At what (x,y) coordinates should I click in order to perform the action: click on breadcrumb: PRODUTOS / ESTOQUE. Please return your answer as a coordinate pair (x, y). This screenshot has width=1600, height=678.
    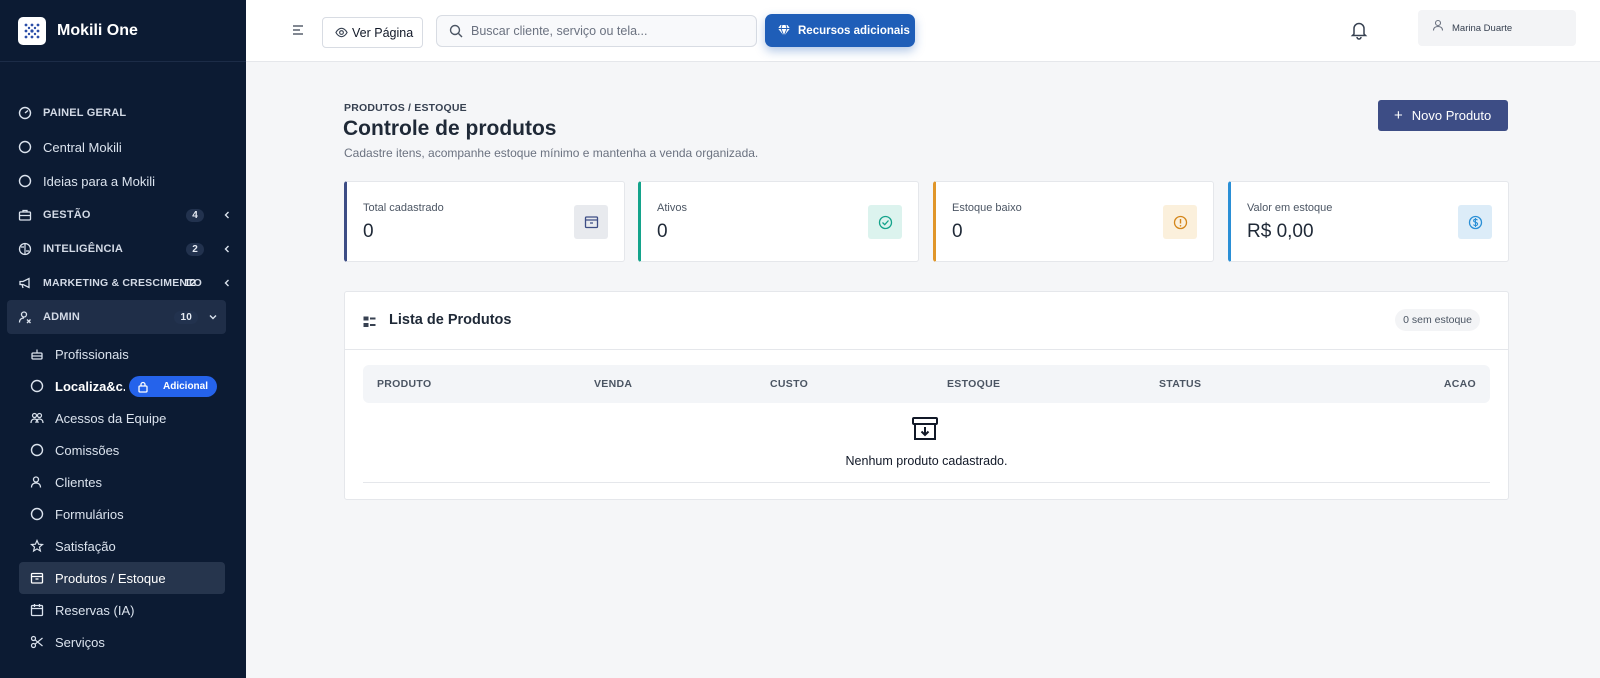
    Looking at the image, I should click on (405, 108).